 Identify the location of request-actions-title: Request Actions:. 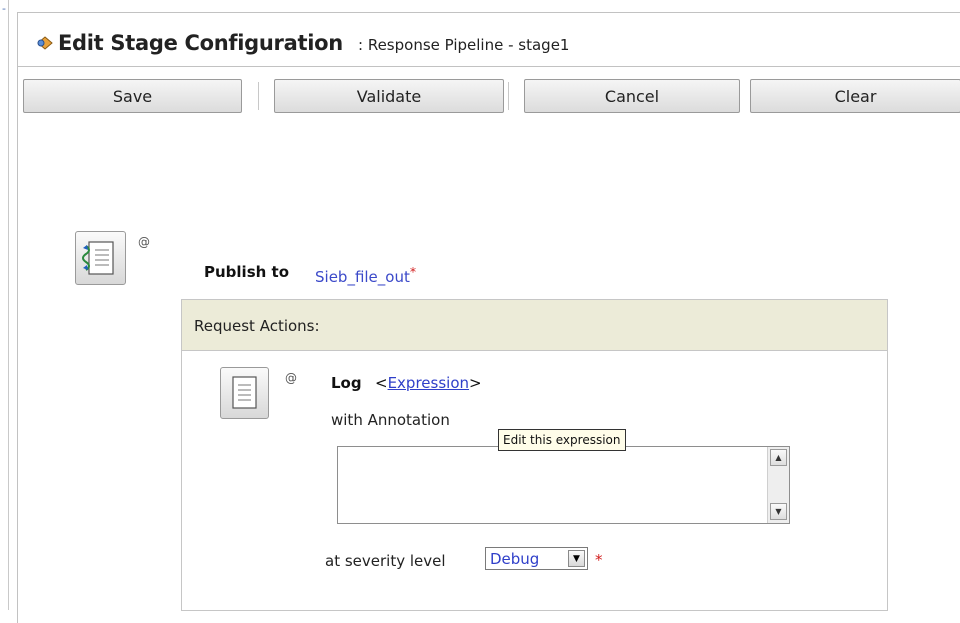
(257, 326).